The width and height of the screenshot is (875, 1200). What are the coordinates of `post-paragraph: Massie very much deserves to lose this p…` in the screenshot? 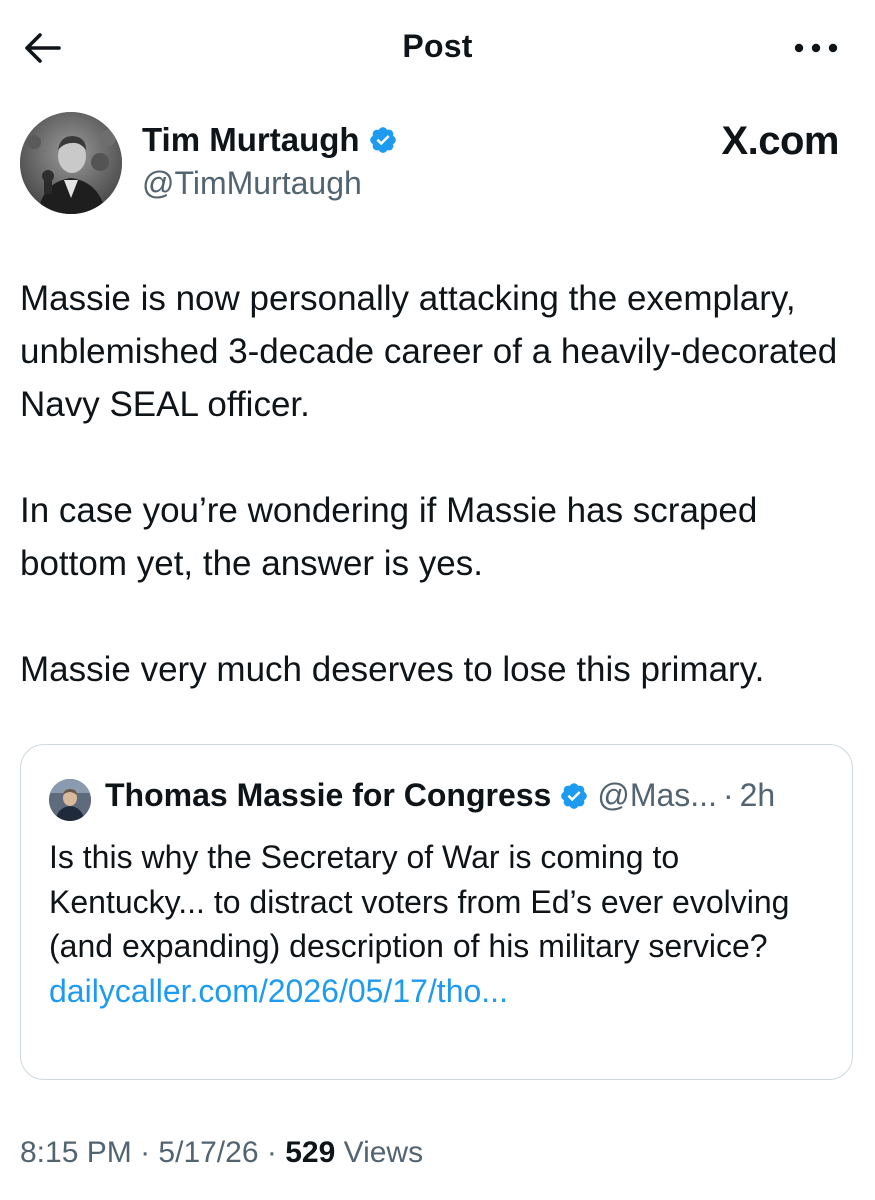 It's located at (392, 669).